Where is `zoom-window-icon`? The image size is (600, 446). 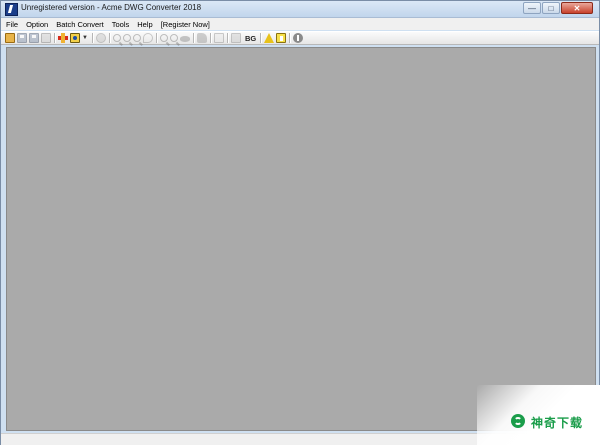
zoom-window-icon is located at coordinates (136, 38).